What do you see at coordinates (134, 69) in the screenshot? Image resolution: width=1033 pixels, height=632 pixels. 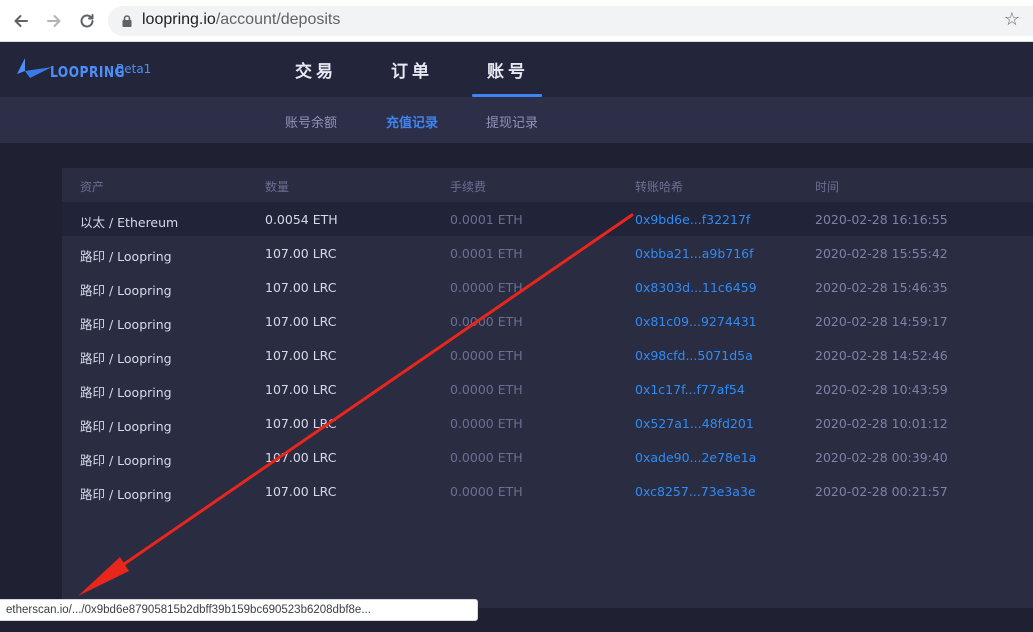 I see `beta-badge: Beta1` at bounding box center [134, 69].